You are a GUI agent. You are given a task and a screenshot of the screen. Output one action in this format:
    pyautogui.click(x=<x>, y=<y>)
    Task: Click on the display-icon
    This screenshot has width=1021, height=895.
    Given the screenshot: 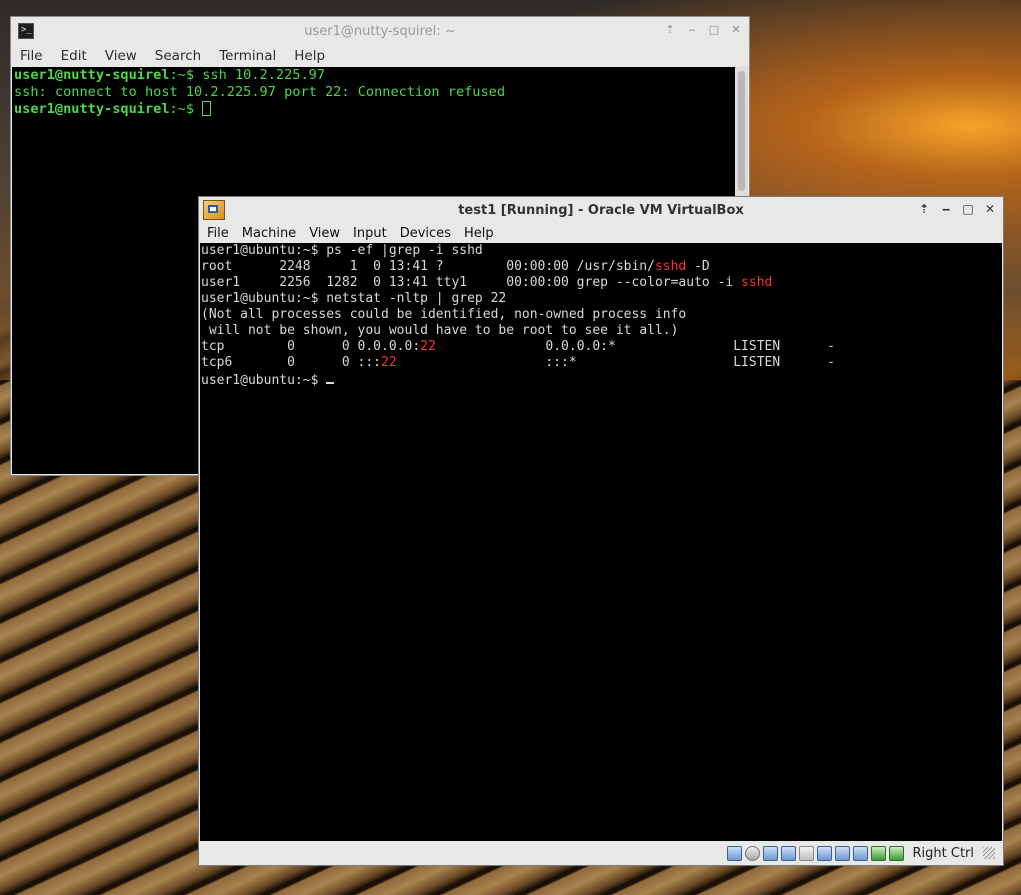 What is the action you would take?
    pyautogui.click(x=824, y=853)
    